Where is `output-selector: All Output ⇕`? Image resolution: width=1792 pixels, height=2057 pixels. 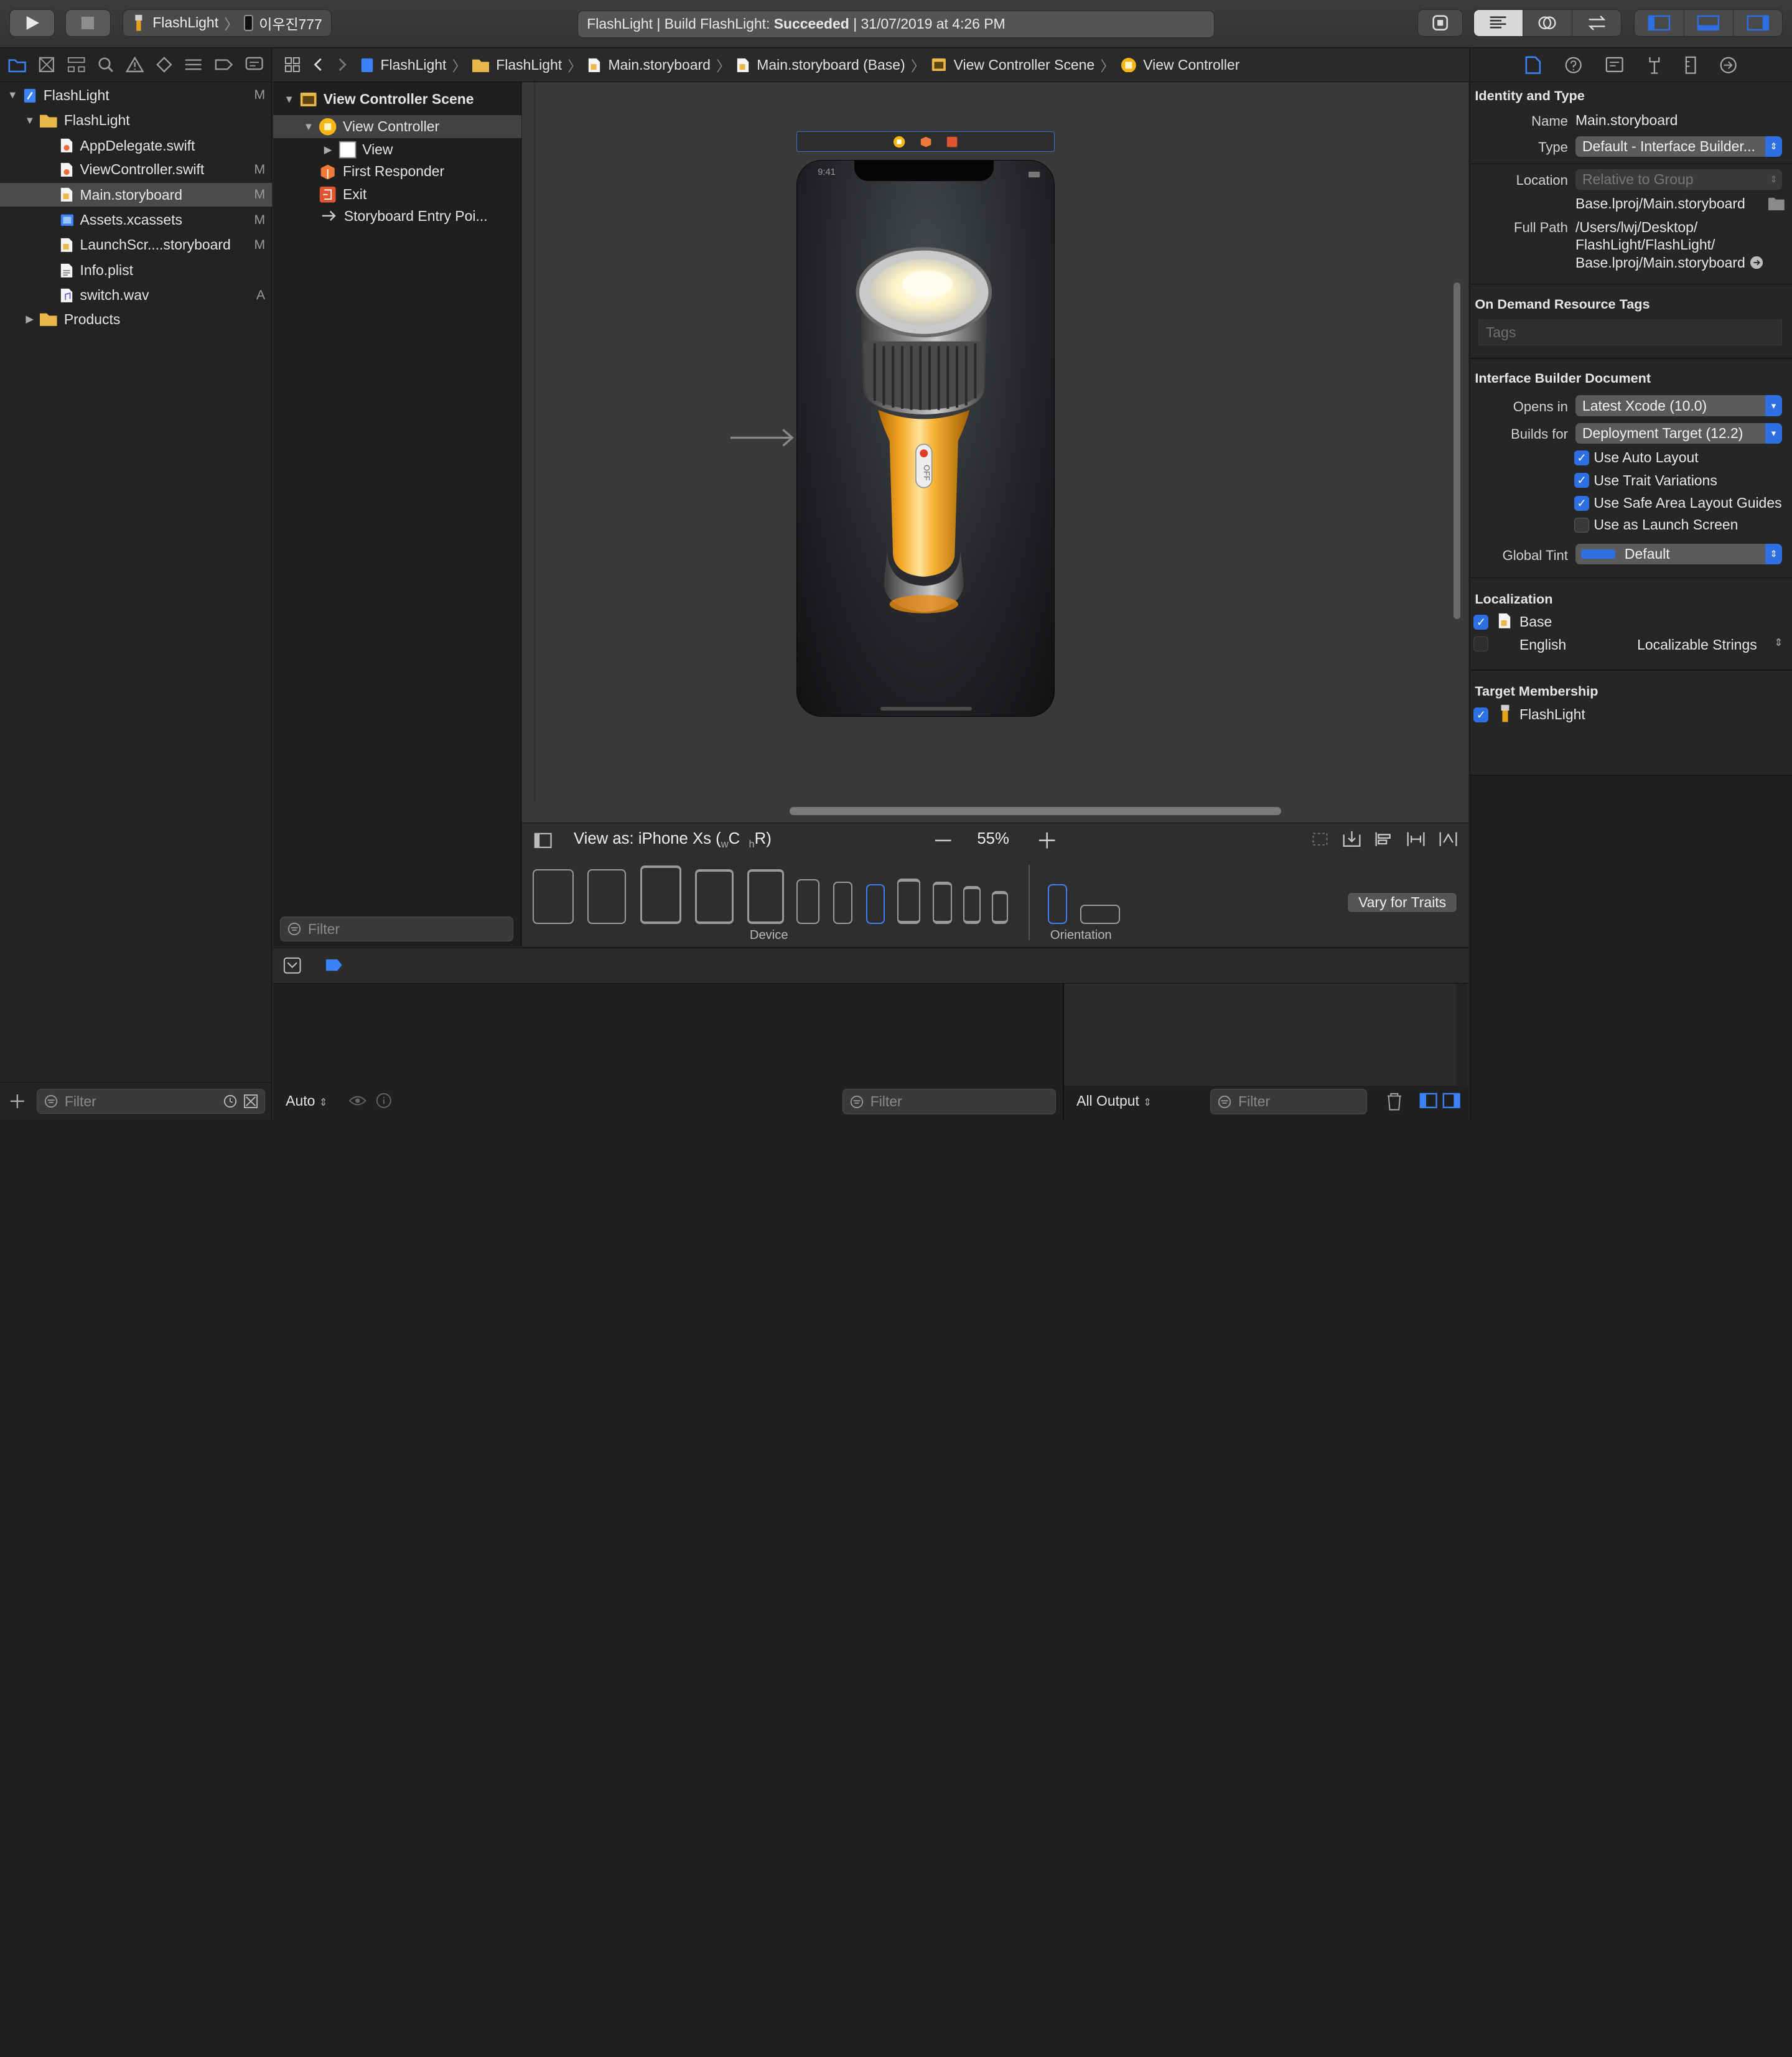 output-selector: All Output ⇕ is located at coordinates (1114, 1101).